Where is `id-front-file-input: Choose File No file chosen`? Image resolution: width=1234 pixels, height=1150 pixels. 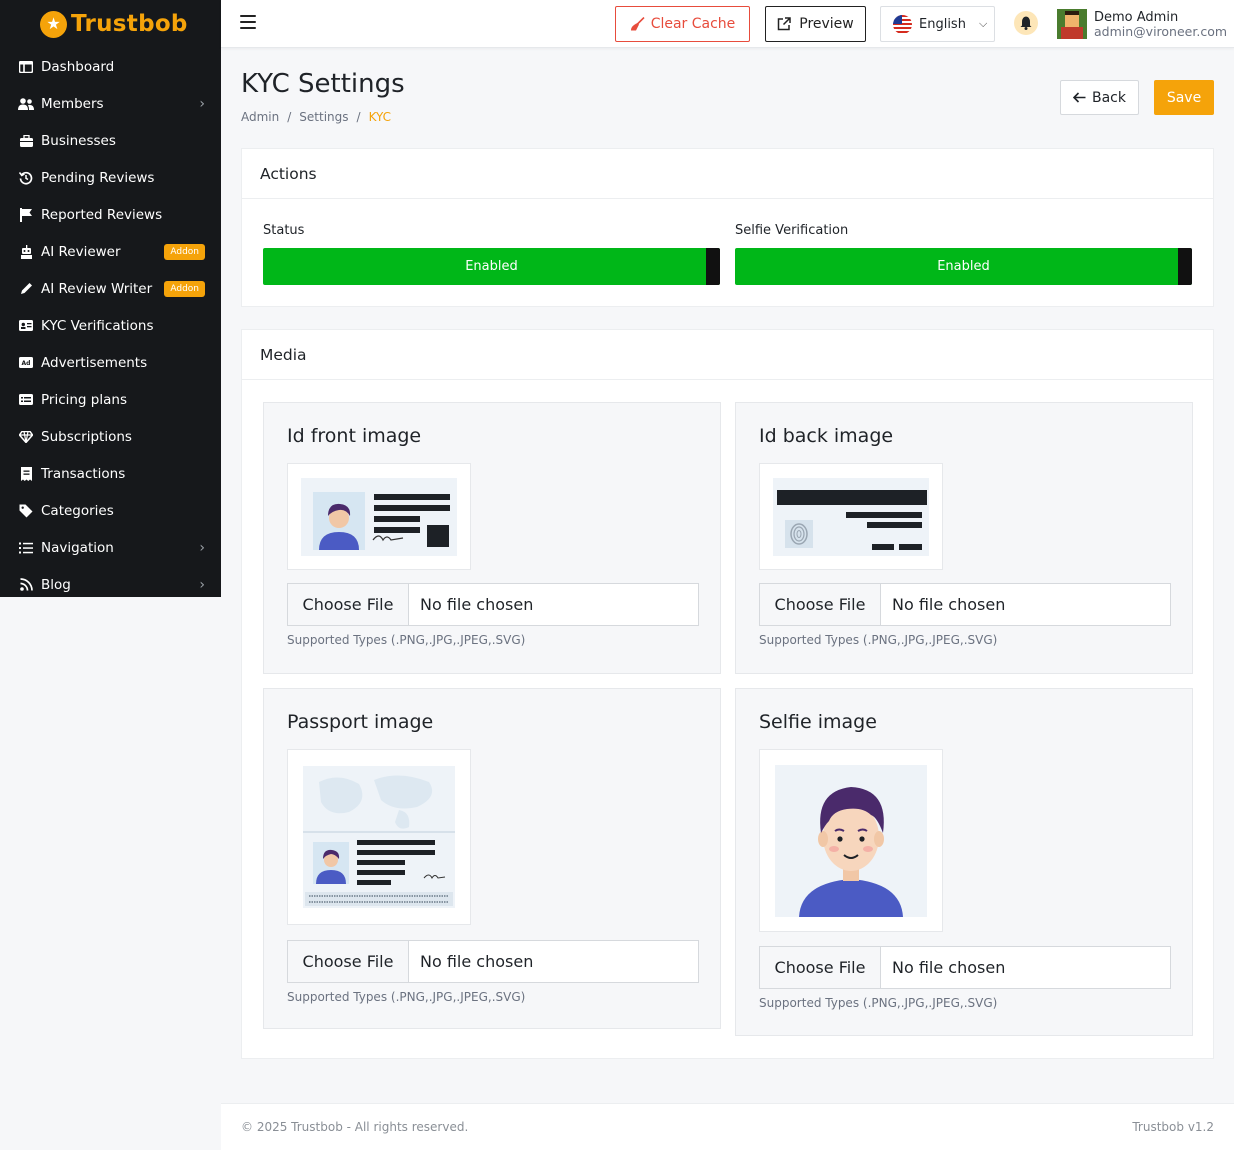 id-front-file-input: Choose File No file chosen is located at coordinates (493, 604).